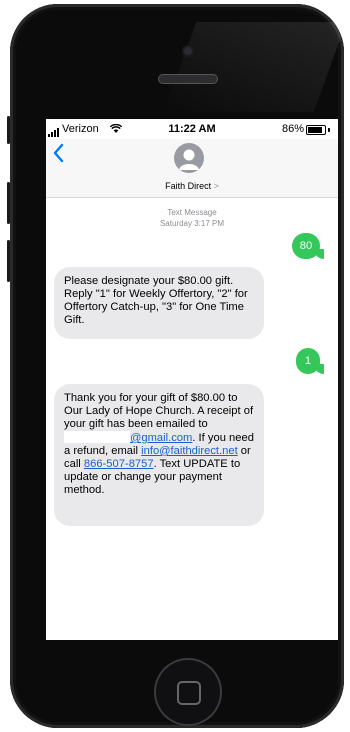 The height and width of the screenshot is (732, 350). I want to click on message-timestamp: Saturday 3:17 PM, so click(192, 223).